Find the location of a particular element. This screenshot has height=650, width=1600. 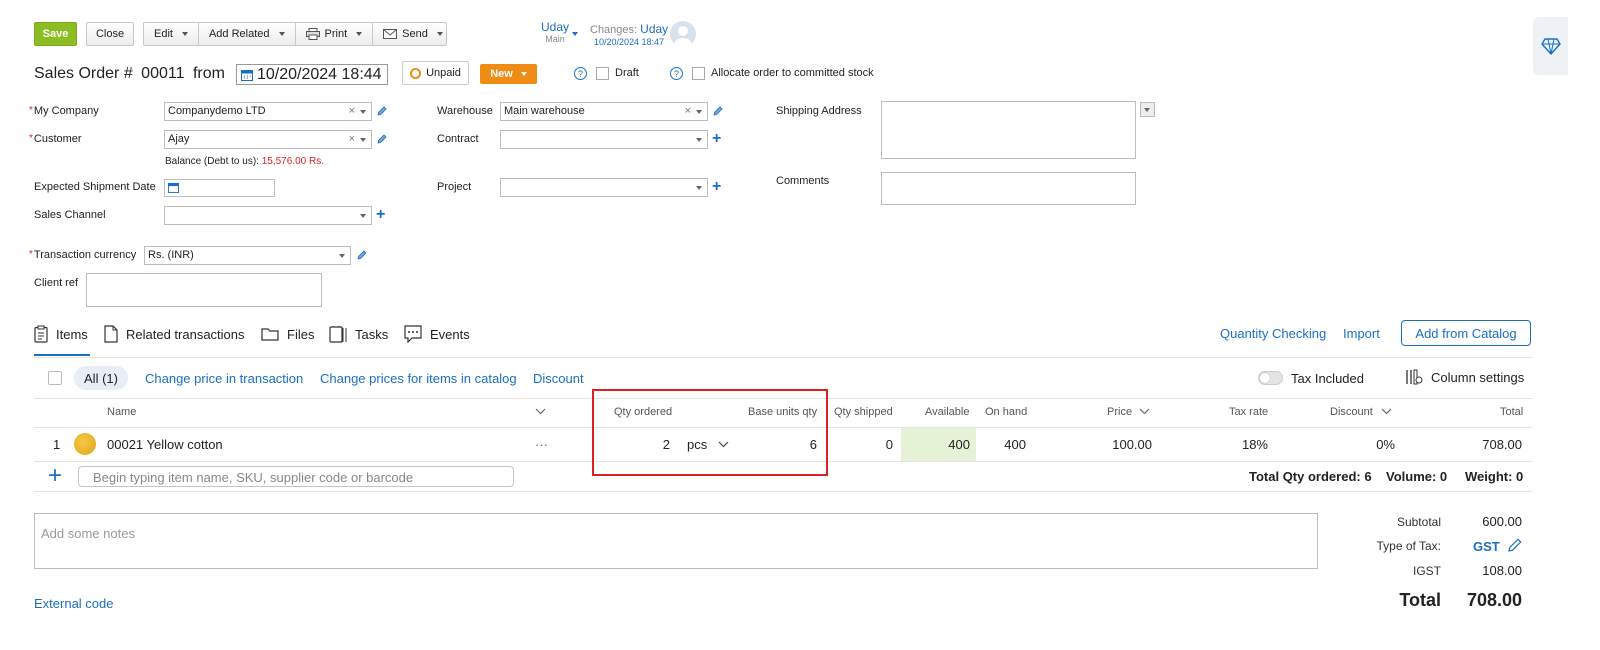

envelope-icon is located at coordinates (390, 34).